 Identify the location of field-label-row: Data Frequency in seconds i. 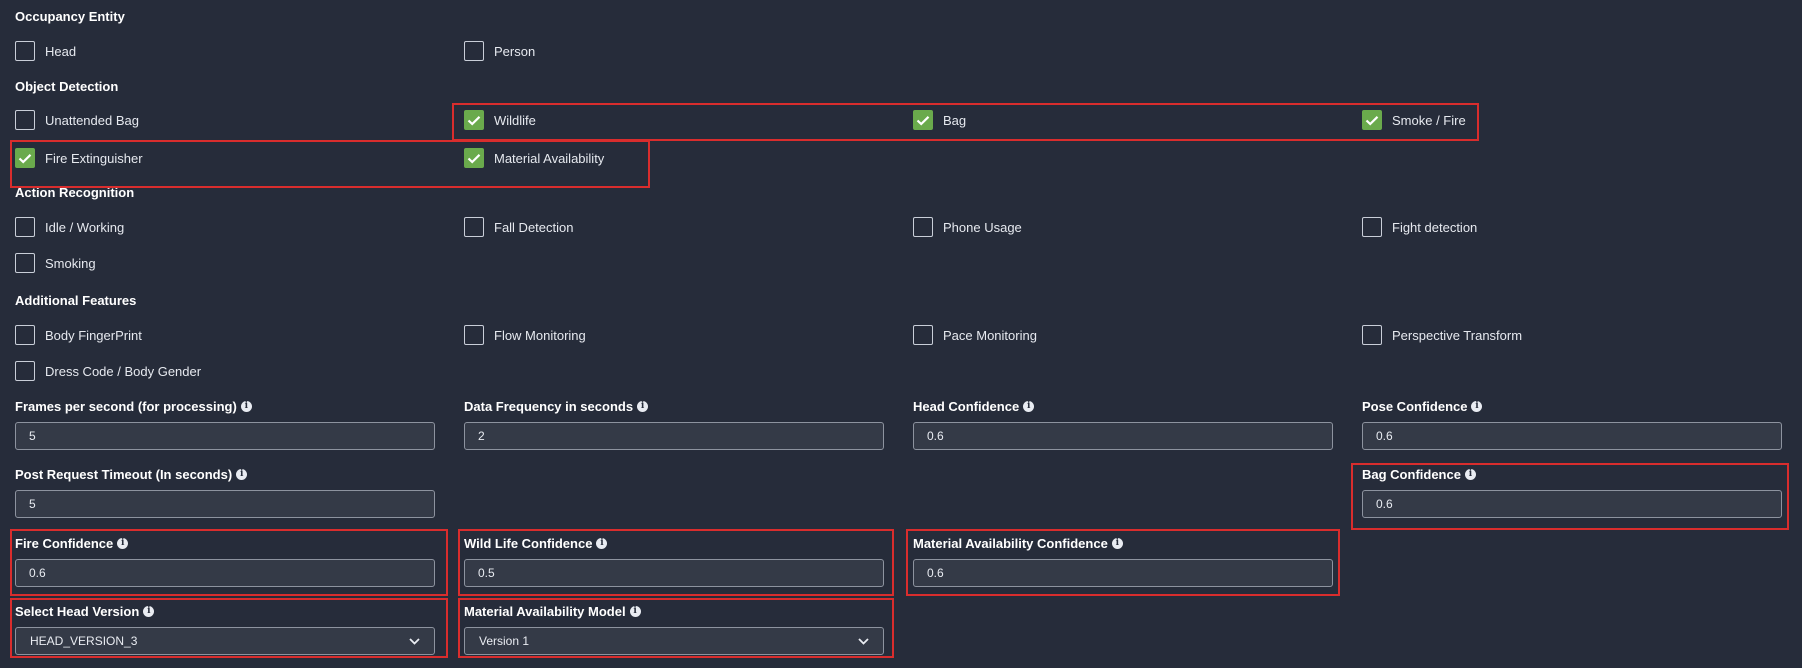
(674, 406).